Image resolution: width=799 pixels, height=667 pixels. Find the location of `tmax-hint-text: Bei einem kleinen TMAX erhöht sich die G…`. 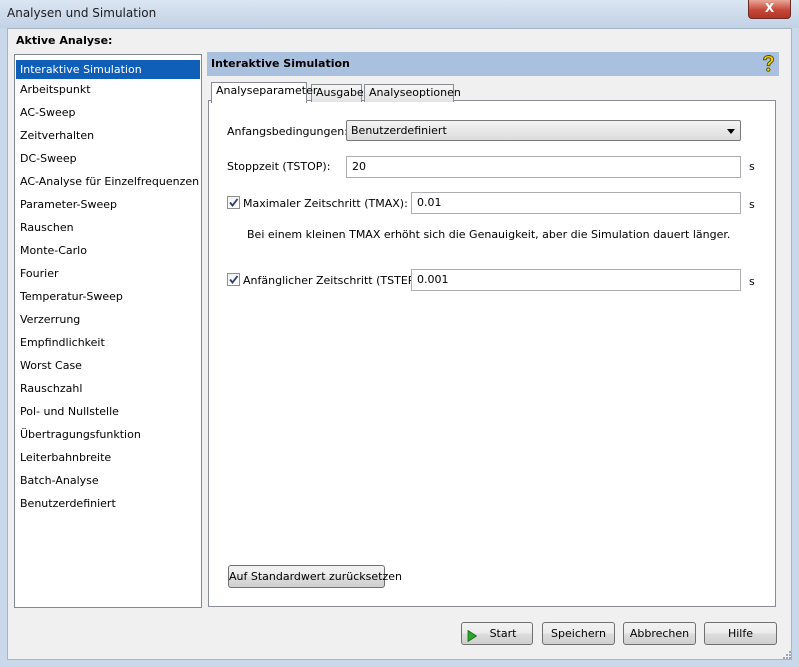

tmax-hint-text: Bei einem kleinen TMAX erhöht sich die G… is located at coordinates (489, 234).